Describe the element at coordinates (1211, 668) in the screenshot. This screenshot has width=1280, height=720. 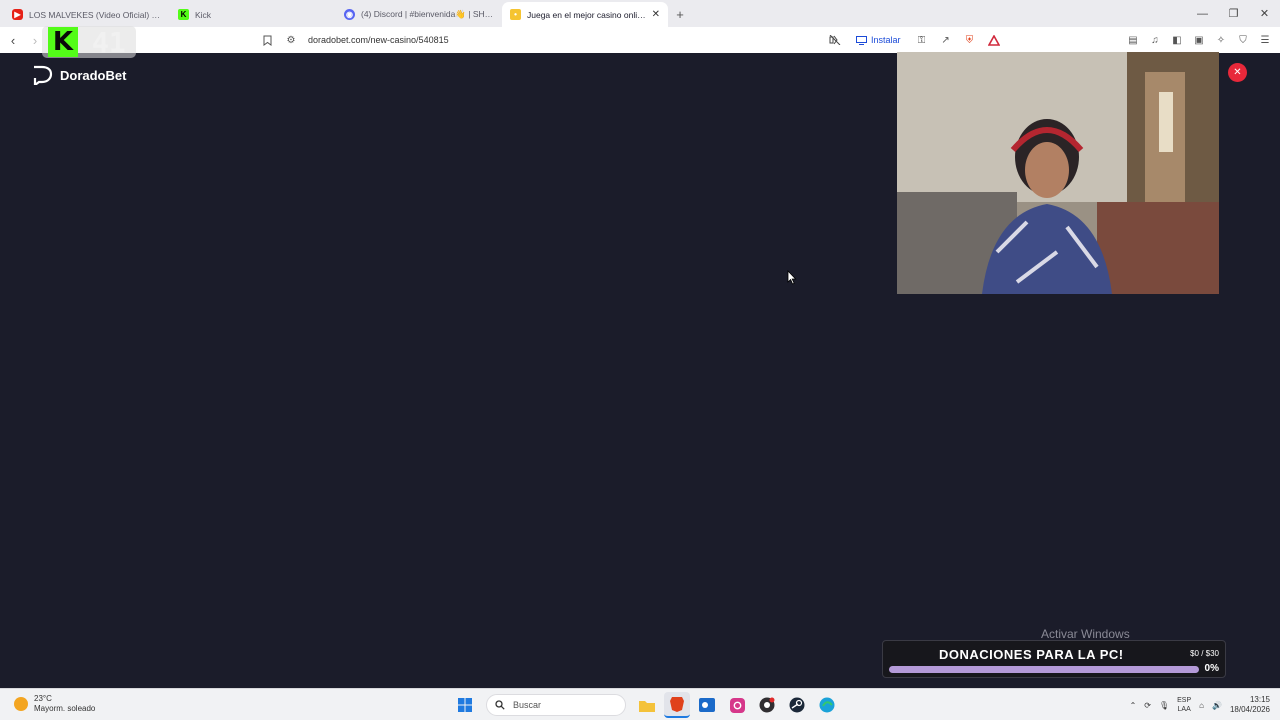
I see `donation-percent: 0%` at that location.